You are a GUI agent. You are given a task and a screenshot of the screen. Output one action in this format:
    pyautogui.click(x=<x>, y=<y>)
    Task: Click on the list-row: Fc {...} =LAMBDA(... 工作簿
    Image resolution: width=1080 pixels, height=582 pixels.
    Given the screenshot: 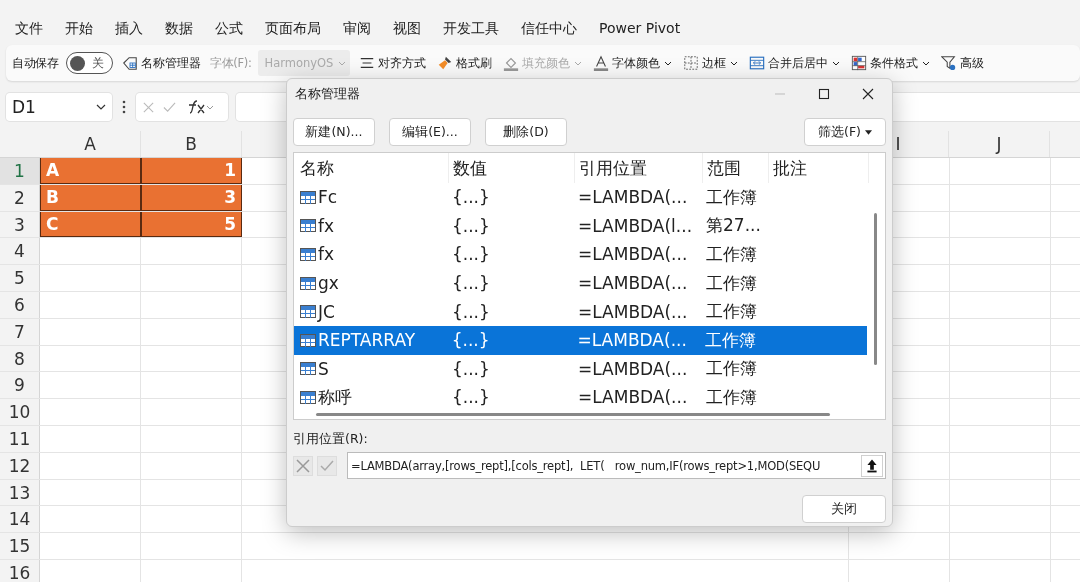 What is the action you would take?
    pyautogui.click(x=589, y=197)
    